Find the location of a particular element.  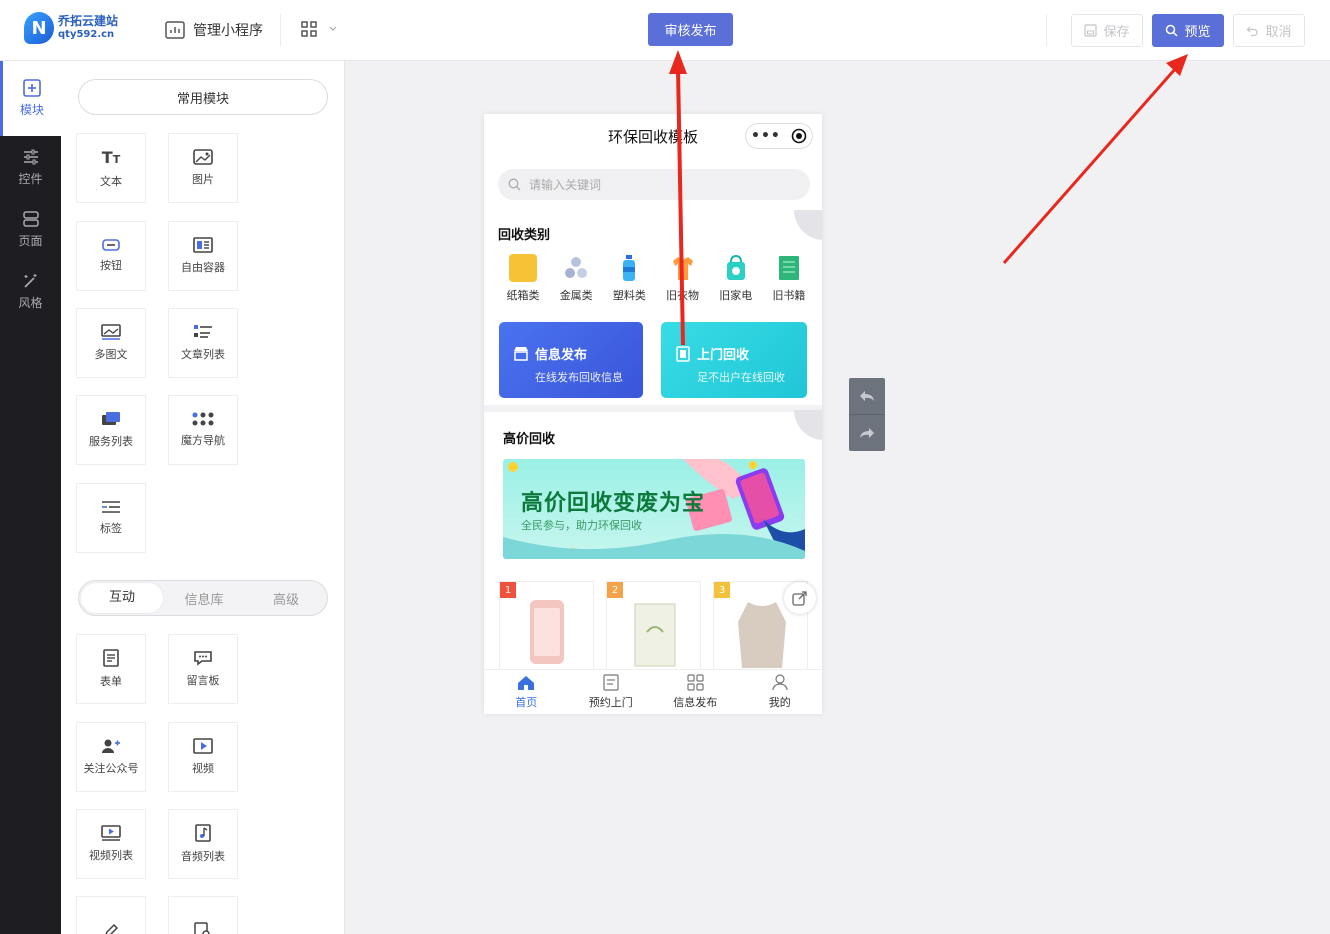

share-icon is located at coordinates (799, 598).